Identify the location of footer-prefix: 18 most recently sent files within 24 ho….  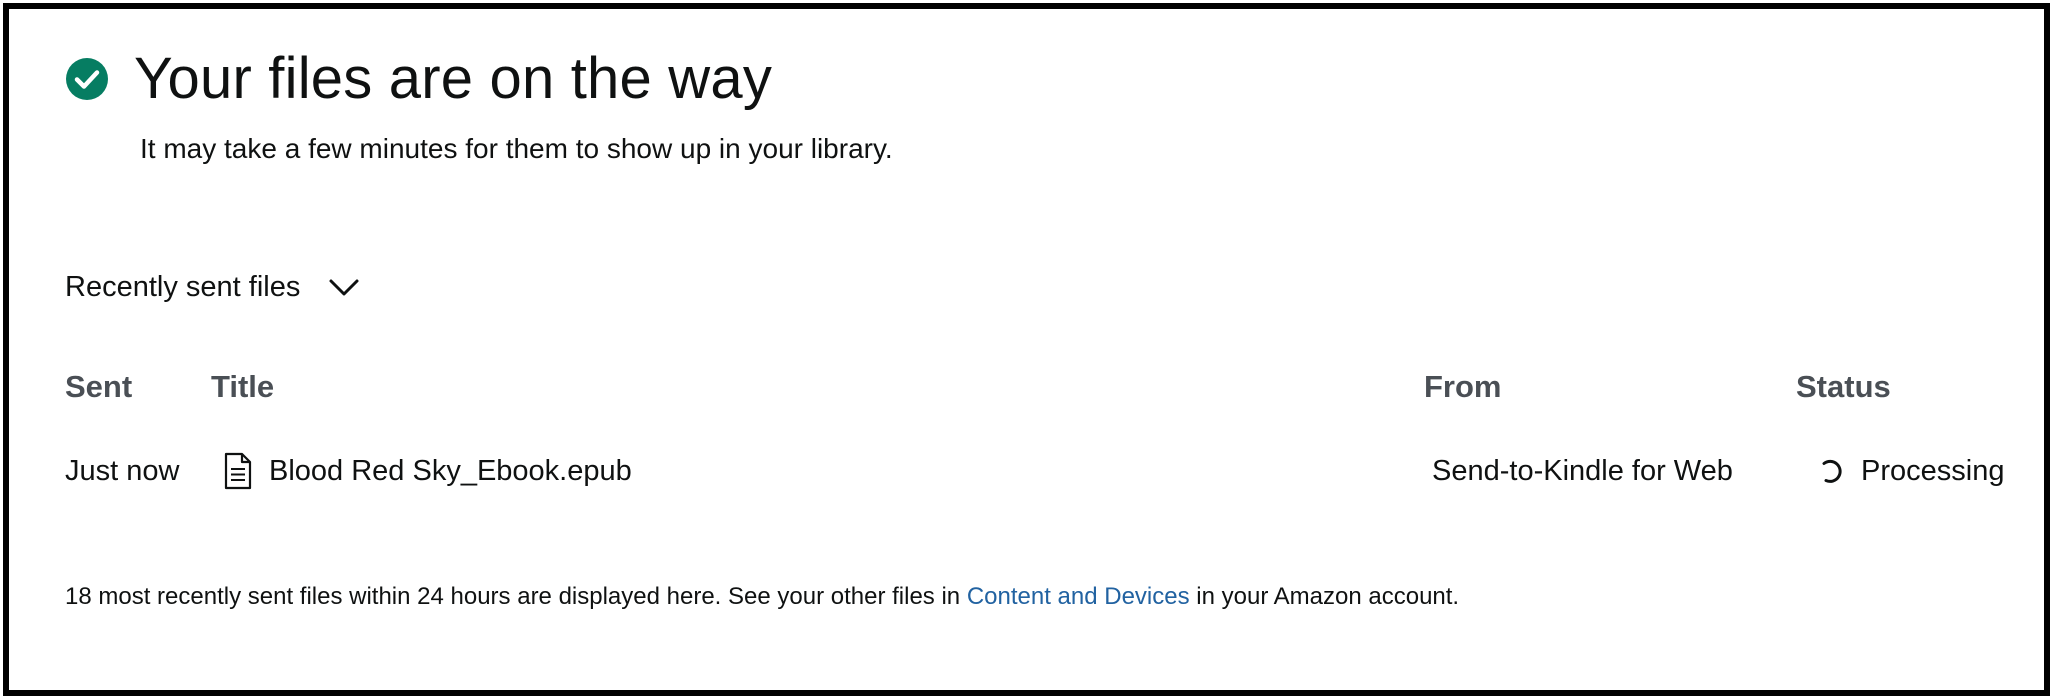
(516, 596).